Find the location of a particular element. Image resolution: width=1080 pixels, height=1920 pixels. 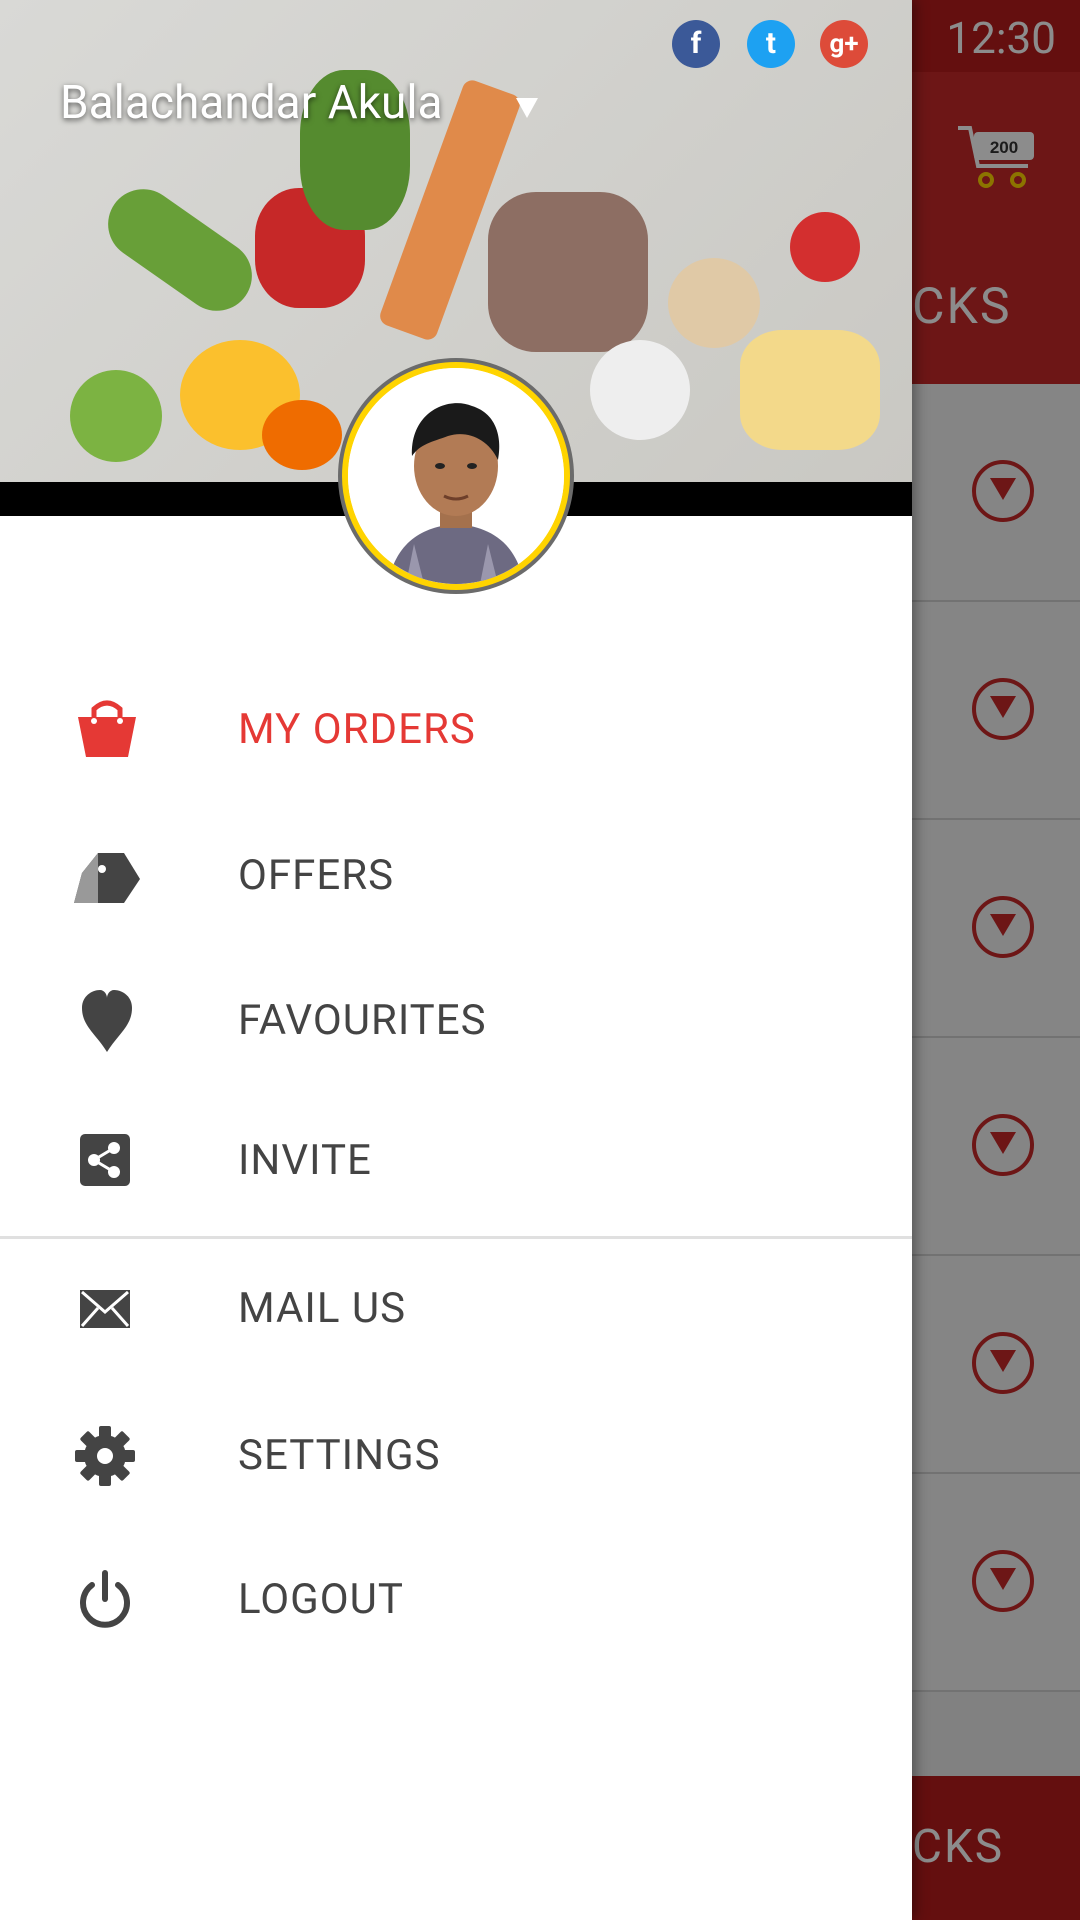

tag-icon is located at coordinates (107, 878).